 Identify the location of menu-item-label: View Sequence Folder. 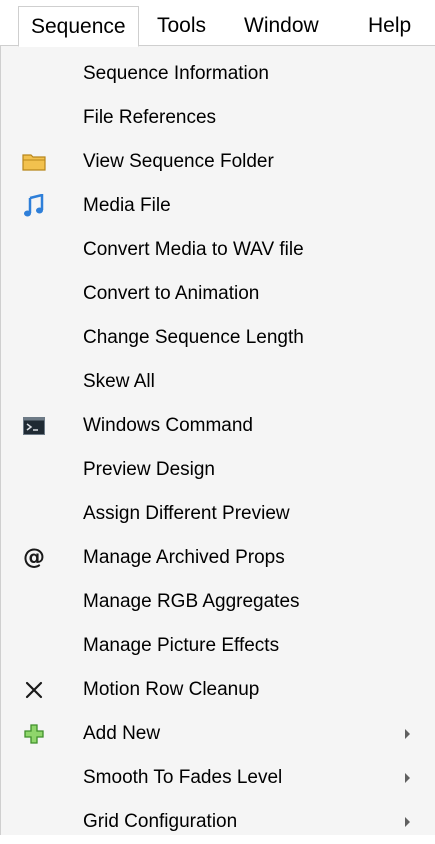
(178, 161).